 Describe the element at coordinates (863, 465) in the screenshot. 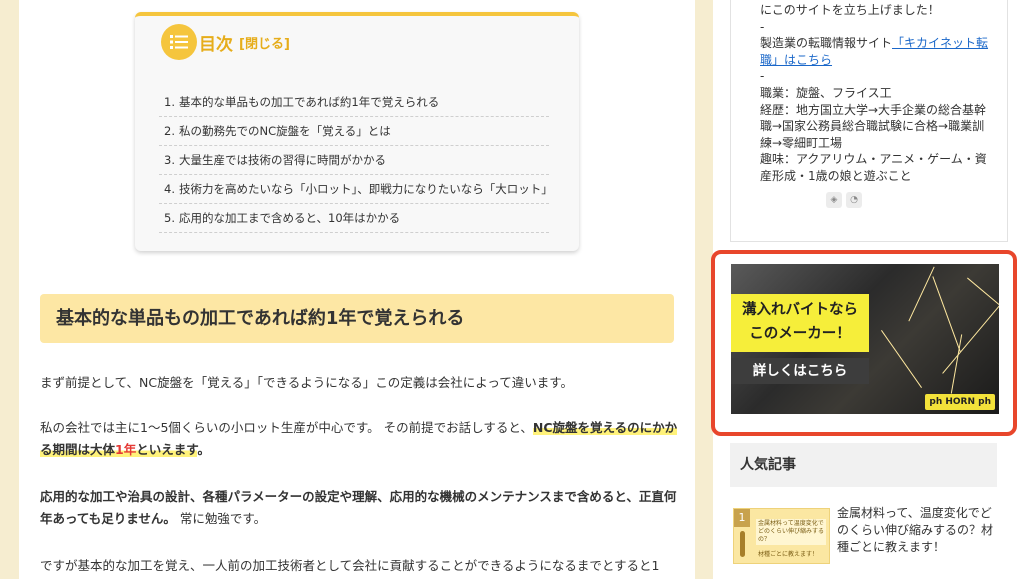

I see `popular-articles-heading: 人気記事` at that location.